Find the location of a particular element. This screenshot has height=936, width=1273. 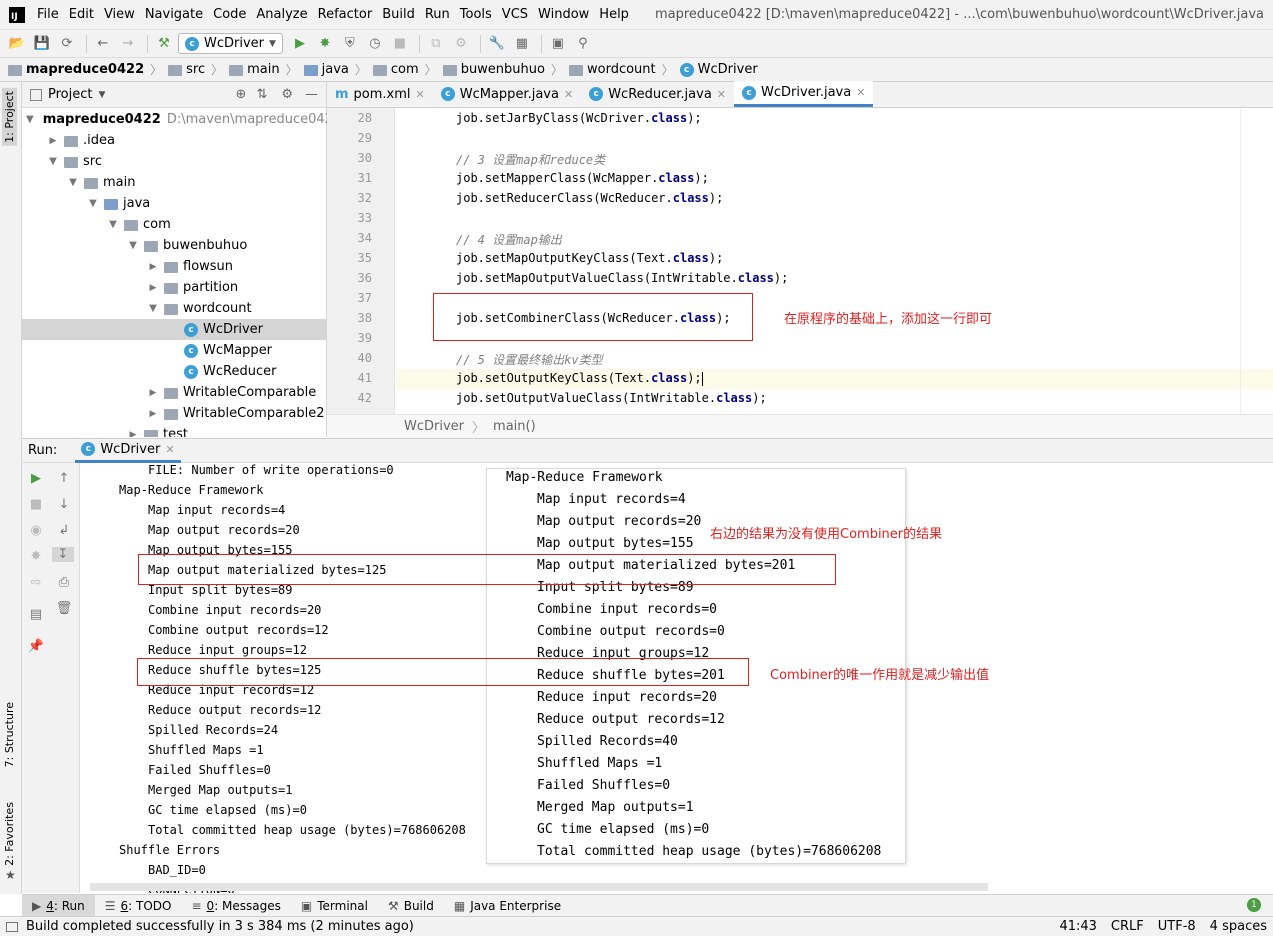

bottom-tab-build: ⚒ Build is located at coordinates (411, 906).